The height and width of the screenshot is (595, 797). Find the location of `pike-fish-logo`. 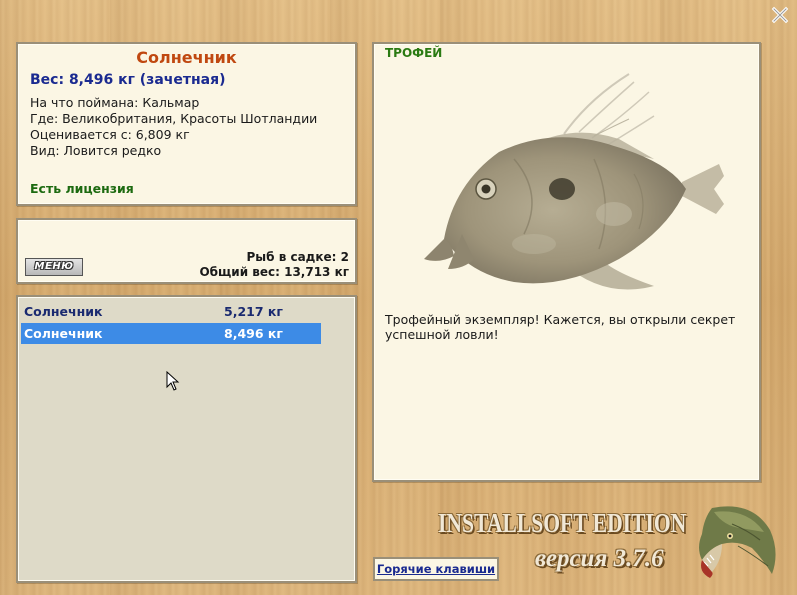

pike-fish-logo is located at coordinates (737, 542).